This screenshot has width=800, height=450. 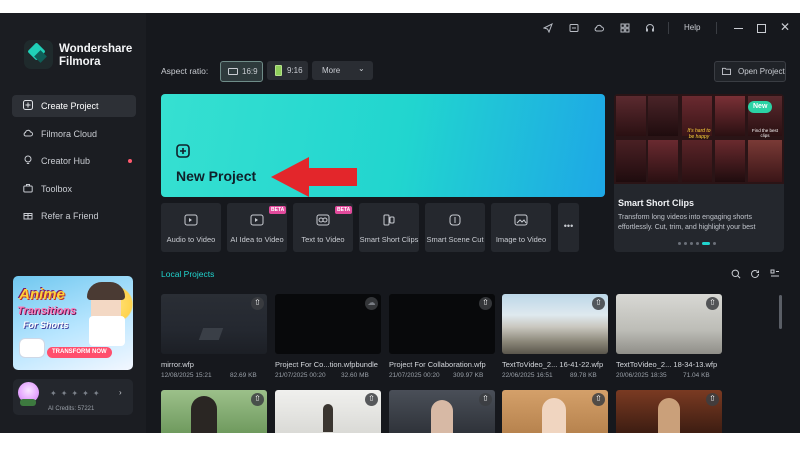 What do you see at coordinates (371, 303) in the screenshot?
I see `cloud-icon: ☁` at bounding box center [371, 303].